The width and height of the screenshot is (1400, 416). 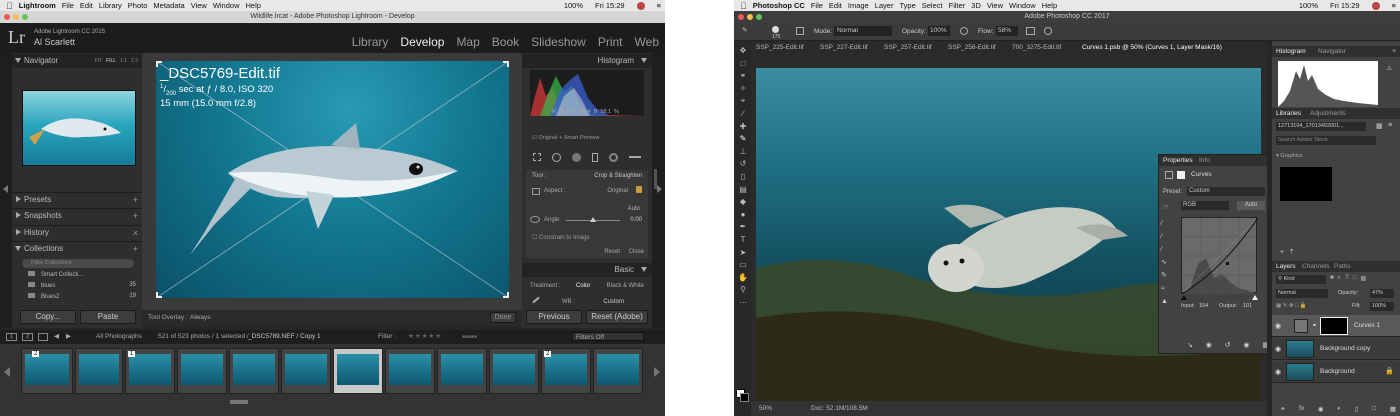 I want to click on ps-menu-select: Select, so click(x=932, y=5).